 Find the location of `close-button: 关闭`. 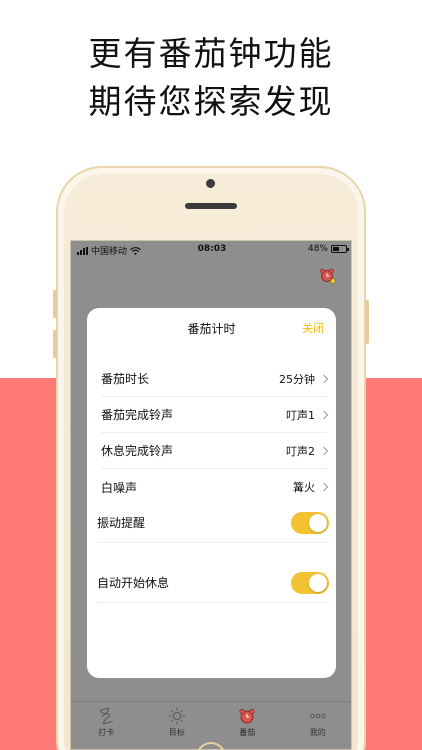

close-button: 关闭 is located at coordinates (313, 328).